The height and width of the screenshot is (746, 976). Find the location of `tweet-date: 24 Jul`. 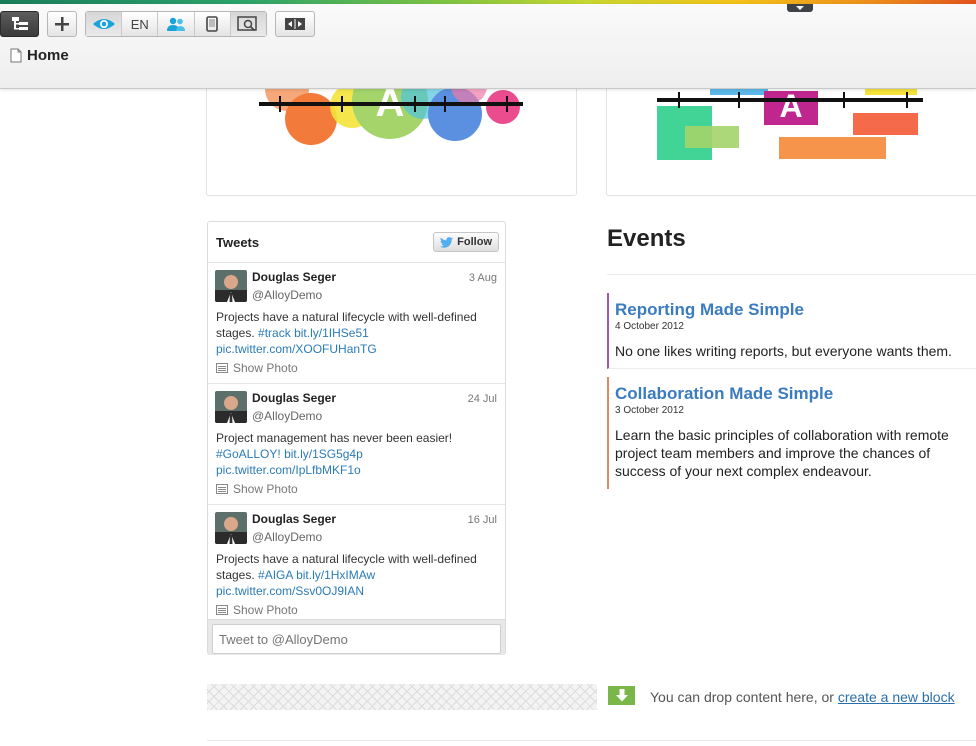

tweet-date: 24 Jul is located at coordinates (482, 399).